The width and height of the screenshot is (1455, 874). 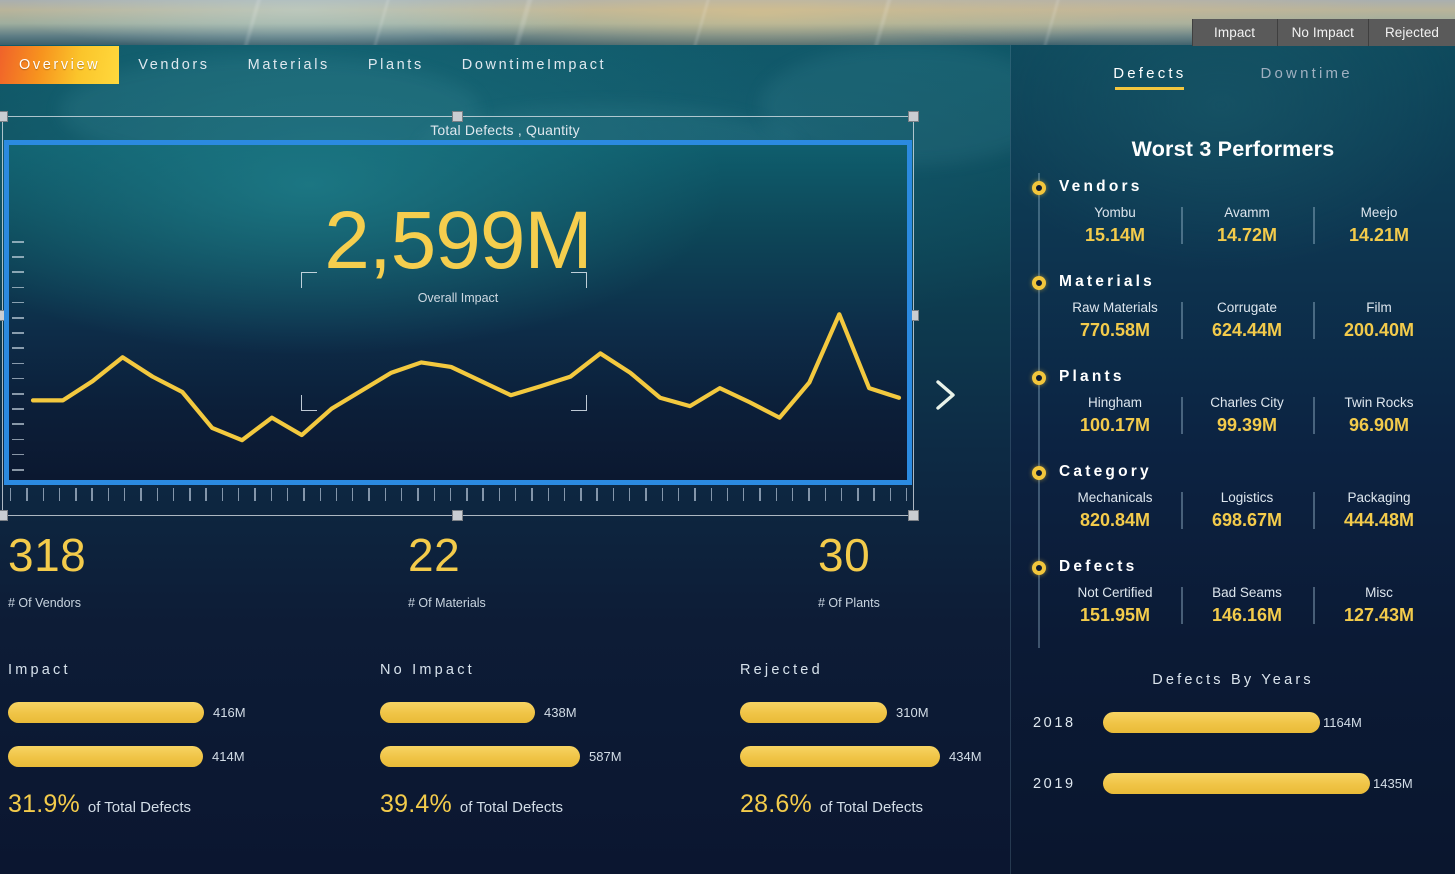 I want to click on list-item: Logistics 698.67M, so click(x=1247, y=510).